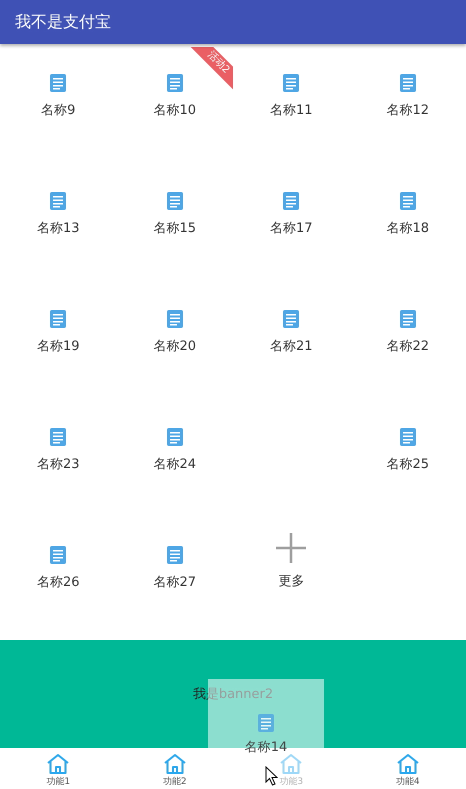 The height and width of the screenshot is (789, 466). Describe the element at coordinates (291, 229) in the screenshot. I see `item-label: 名称17` at that location.